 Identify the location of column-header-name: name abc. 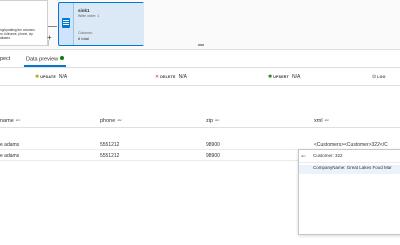
(10, 121).